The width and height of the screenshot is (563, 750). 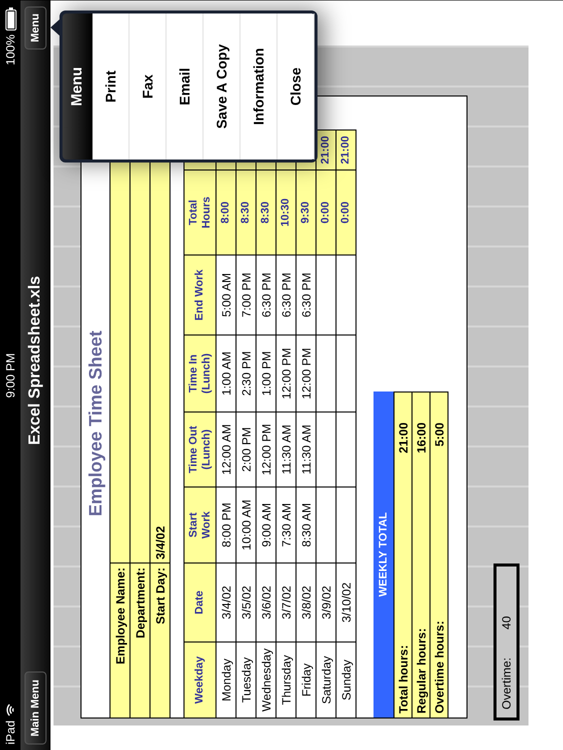 I want to click on field-label: Department:, so click(x=140, y=639).